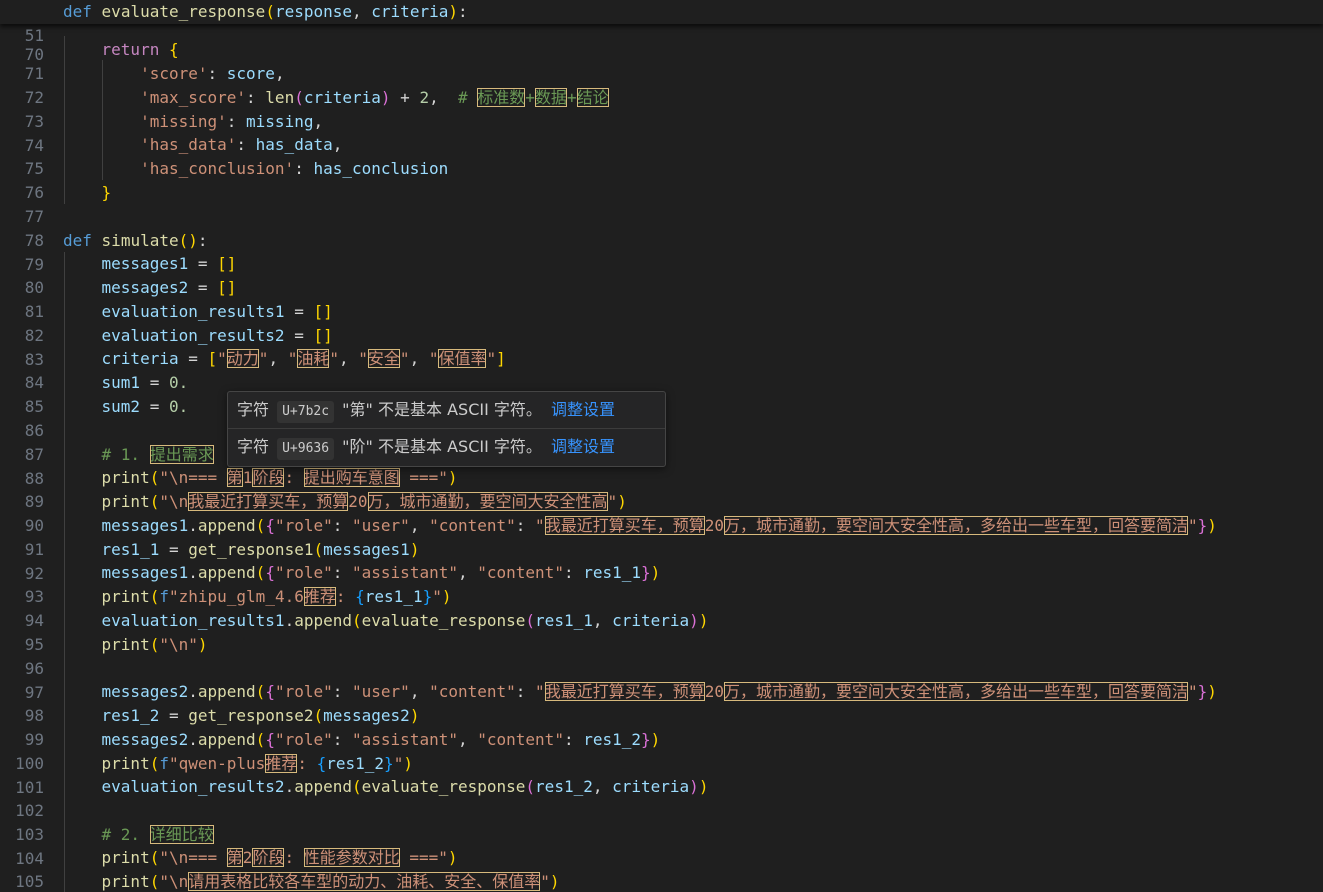 The width and height of the screenshot is (1323, 892). I want to click on unicode-highlight: 油耗, so click(313, 358).